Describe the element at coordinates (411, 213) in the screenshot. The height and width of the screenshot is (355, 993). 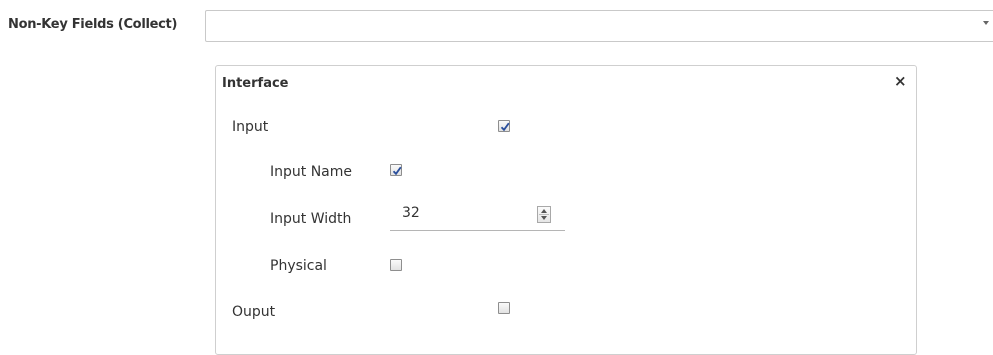
I see `input-width-value: 32` at that location.